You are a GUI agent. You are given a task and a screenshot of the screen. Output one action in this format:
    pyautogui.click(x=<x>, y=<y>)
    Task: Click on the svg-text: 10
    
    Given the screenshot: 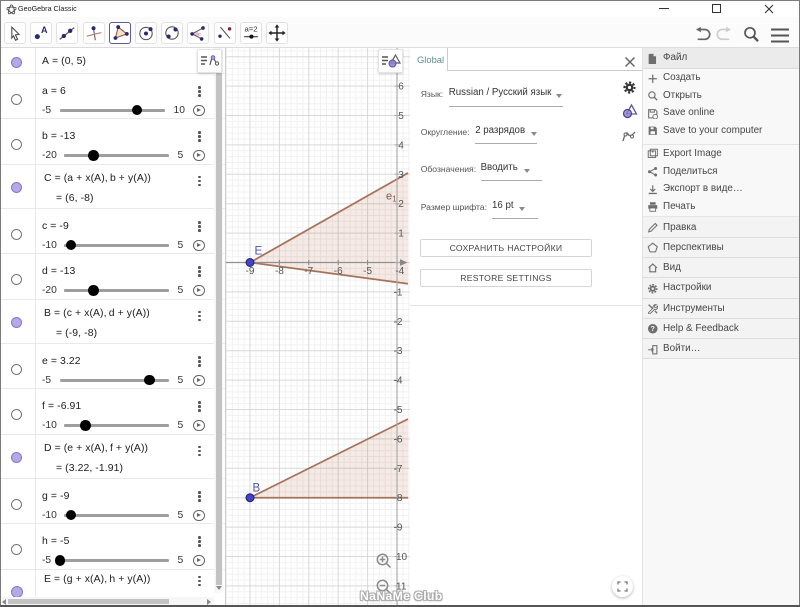 What is the action you would take?
    pyautogui.click(x=402, y=557)
    